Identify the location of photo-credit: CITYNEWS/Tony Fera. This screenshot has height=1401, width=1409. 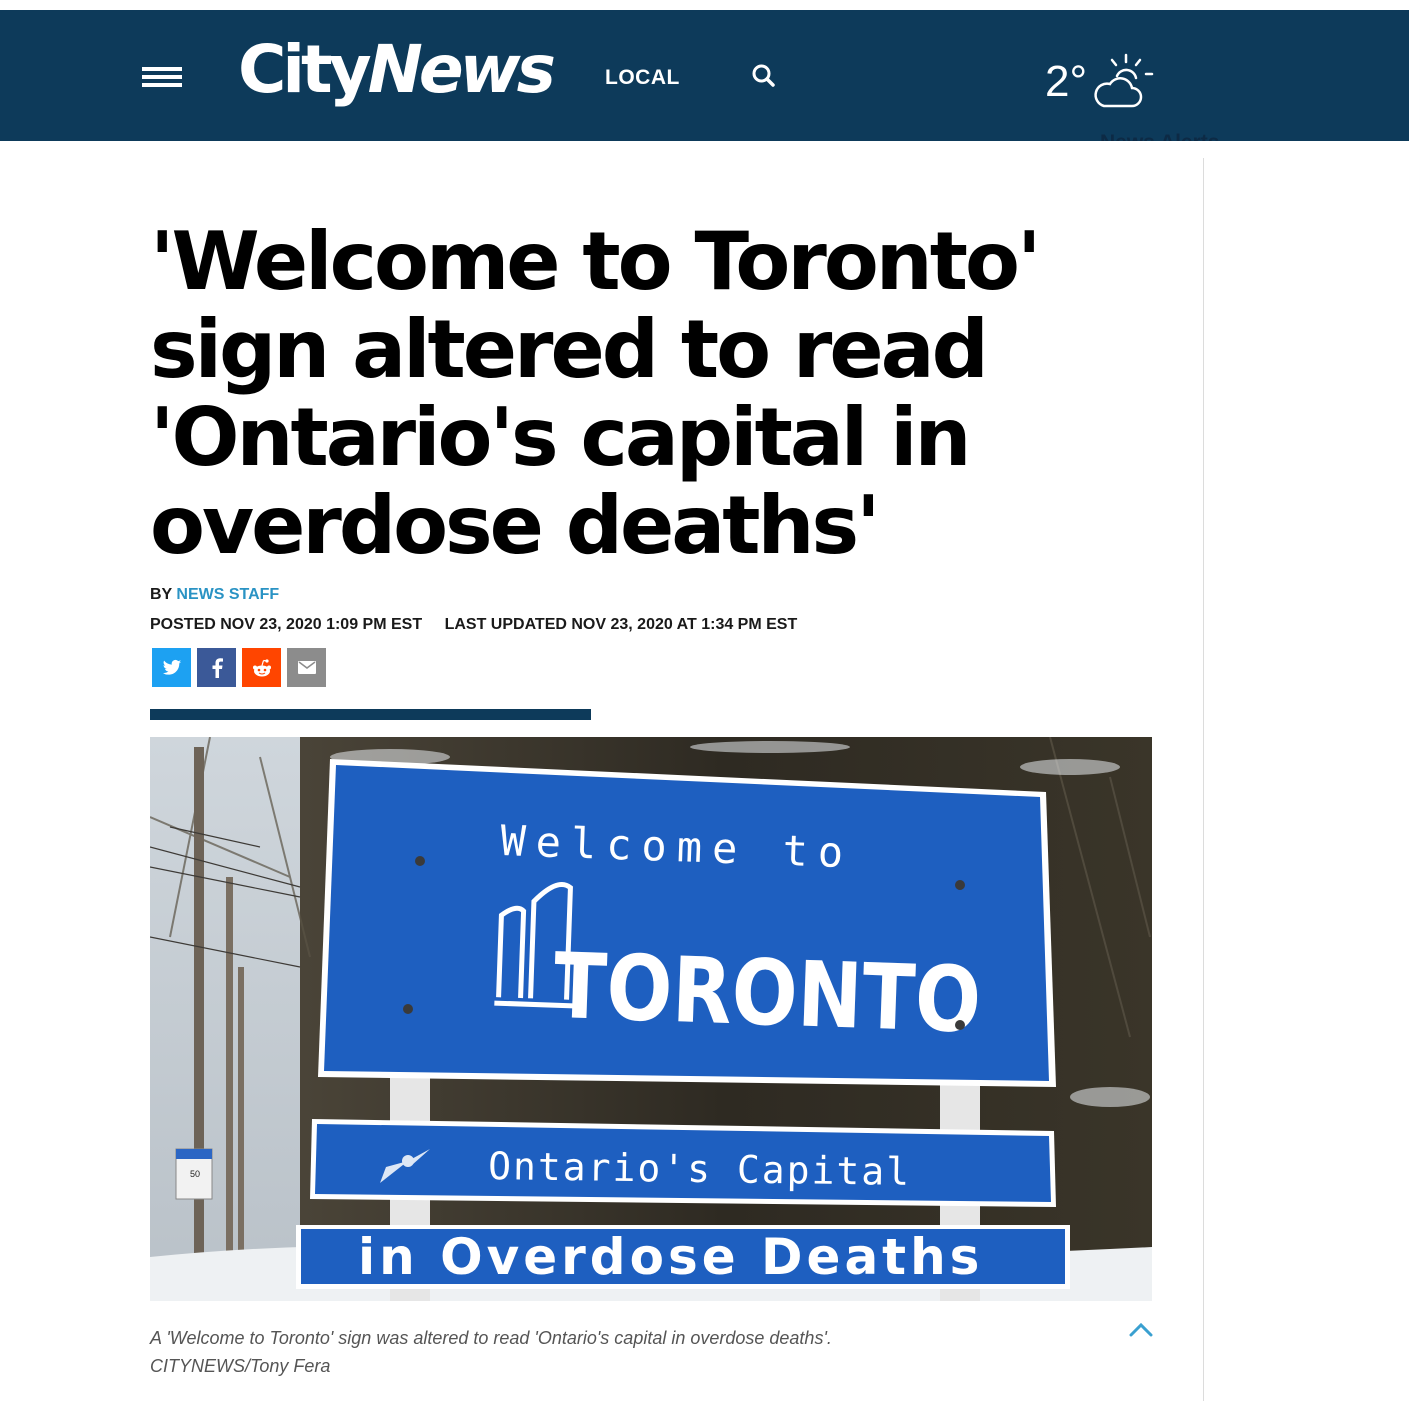
(240, 1366).